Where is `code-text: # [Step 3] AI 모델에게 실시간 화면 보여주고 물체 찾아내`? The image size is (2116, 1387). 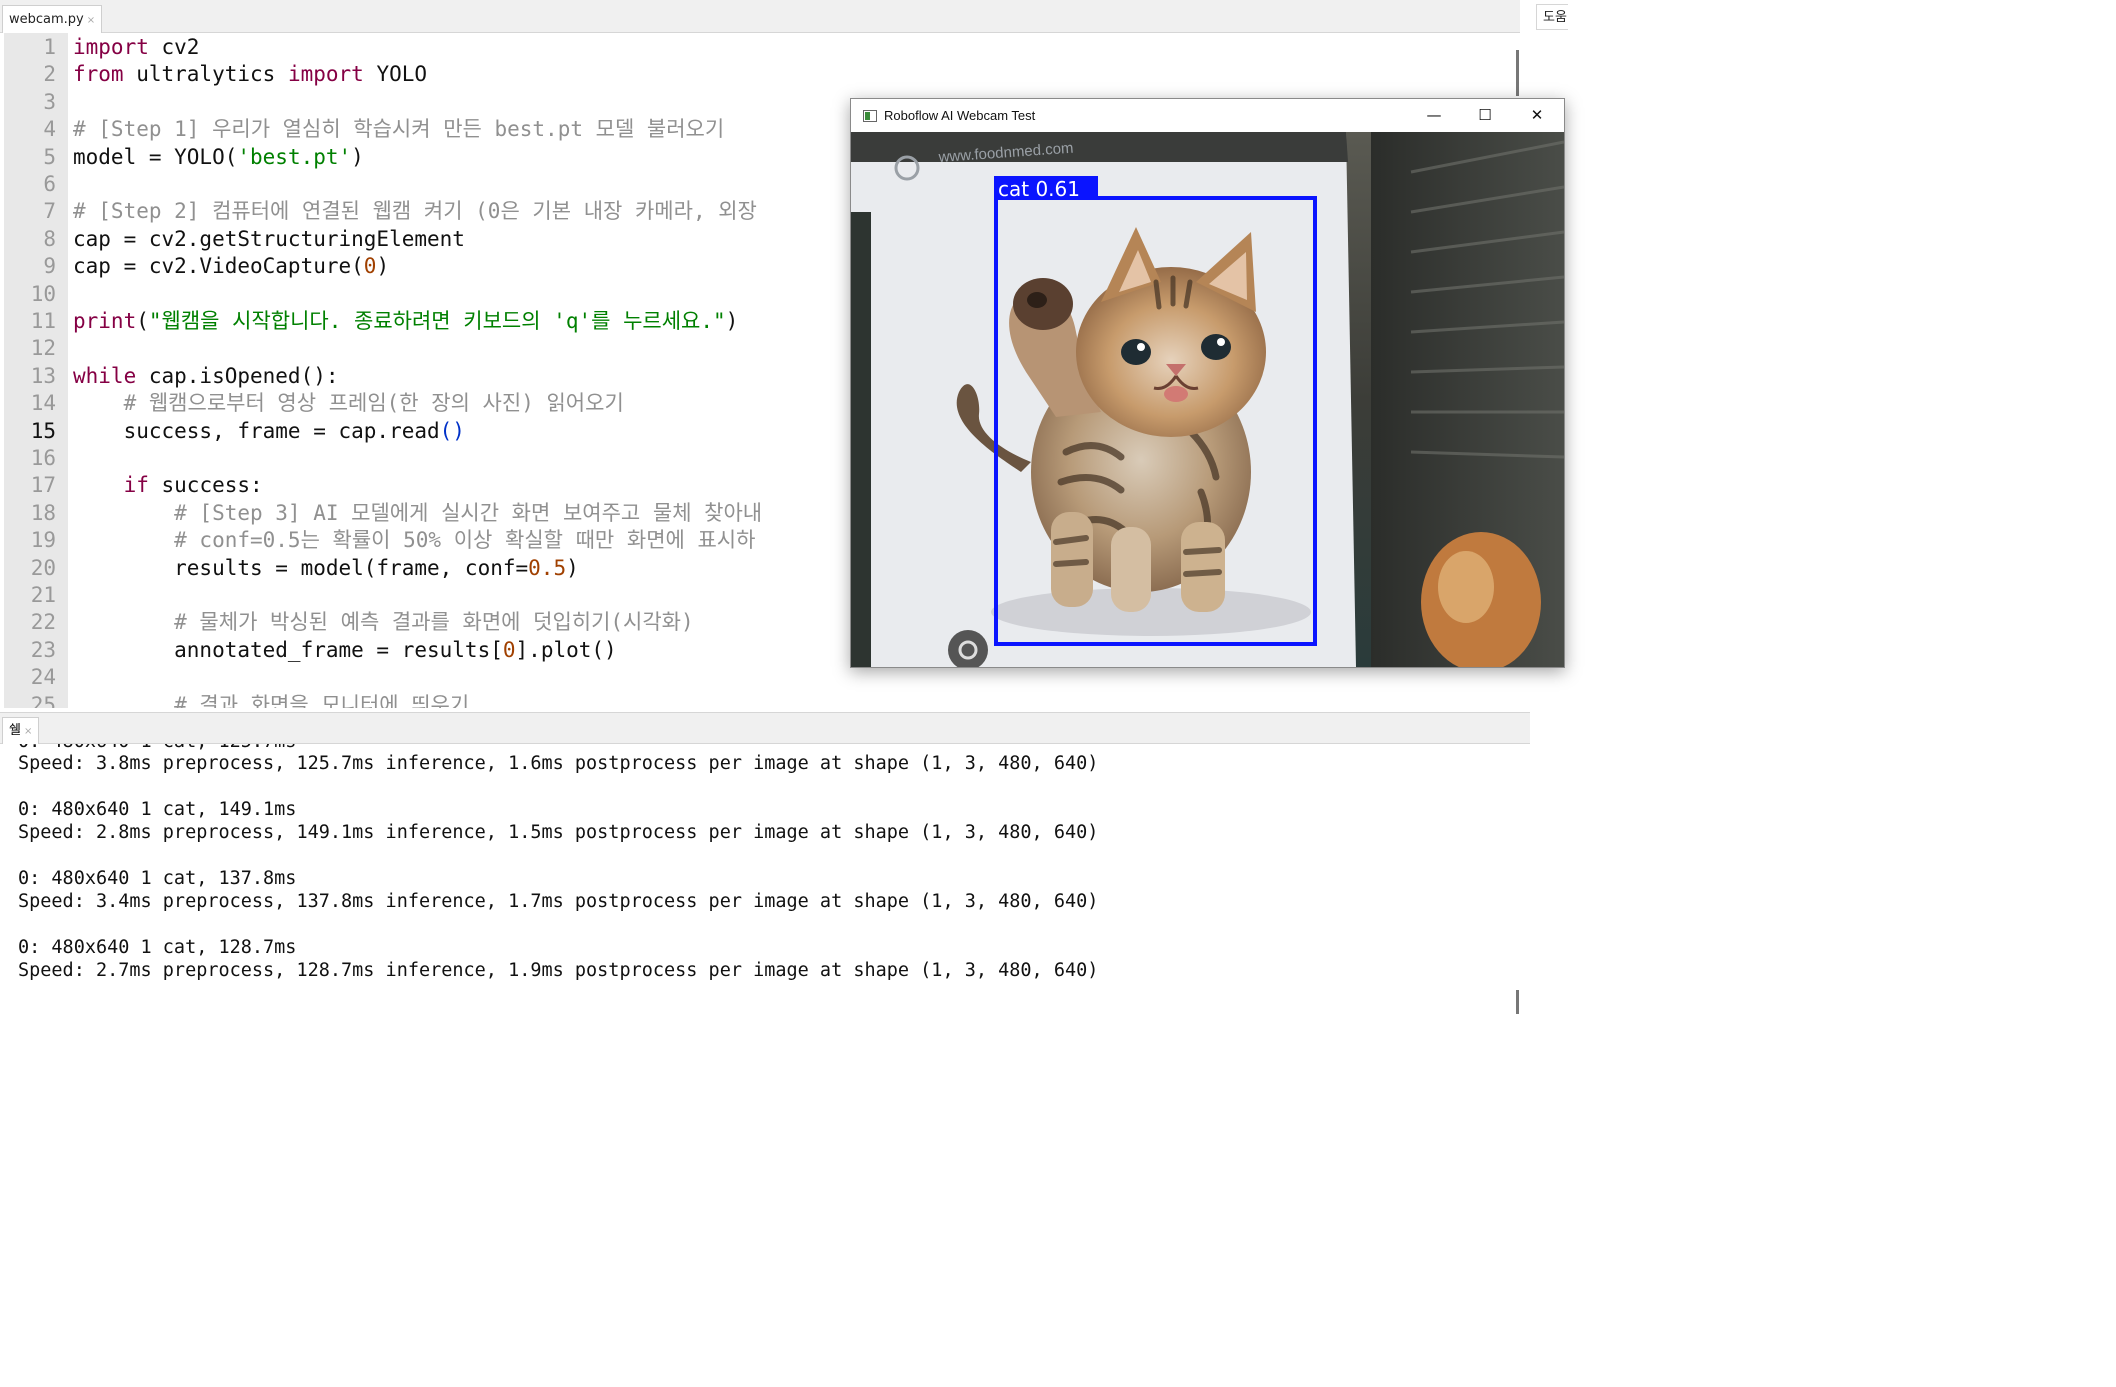 code-text: # [Step 3] AI 모델에게 실시간 화면 보여주고 물체 찾아내 is located at coordinates (417, 513).